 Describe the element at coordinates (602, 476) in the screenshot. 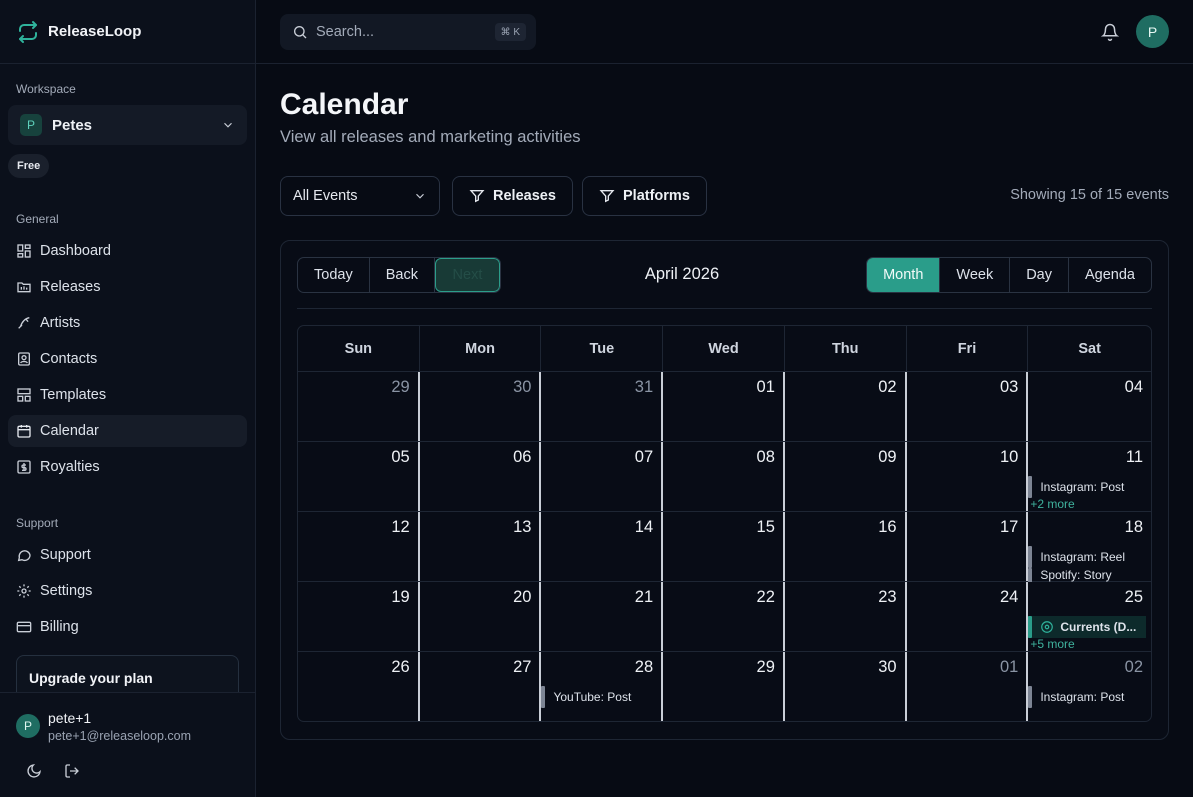

I see `day-cell: 07` at that location.